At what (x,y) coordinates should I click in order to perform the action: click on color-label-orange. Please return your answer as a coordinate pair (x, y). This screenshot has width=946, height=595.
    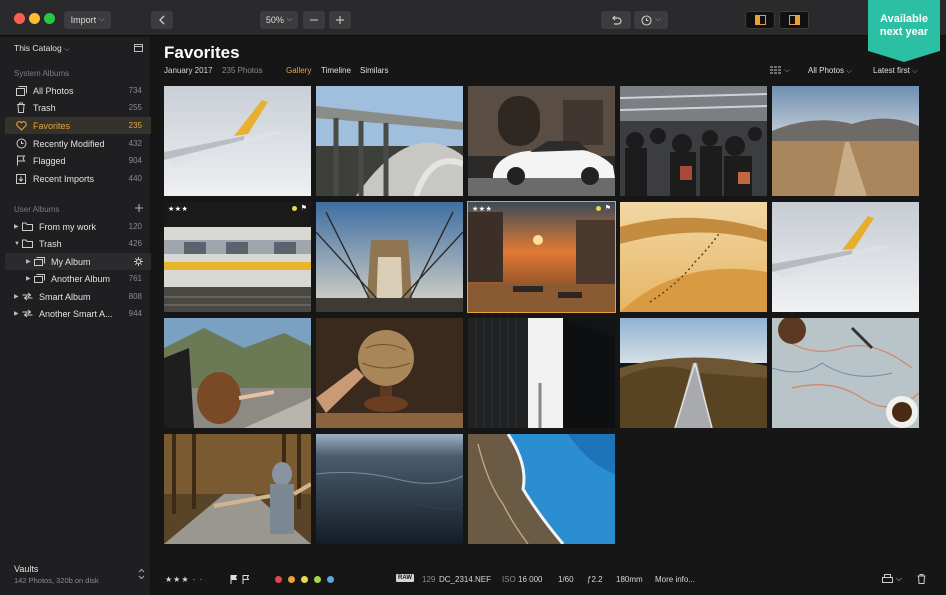
    Looking at the image, I should click on (291, 579).